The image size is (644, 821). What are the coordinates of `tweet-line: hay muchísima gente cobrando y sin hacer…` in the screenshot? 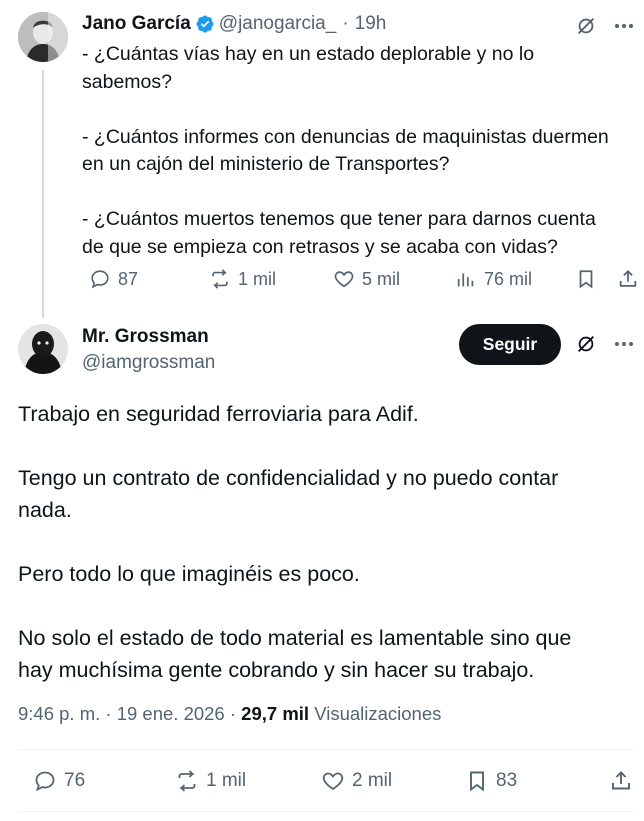 It's located at (276, 670).